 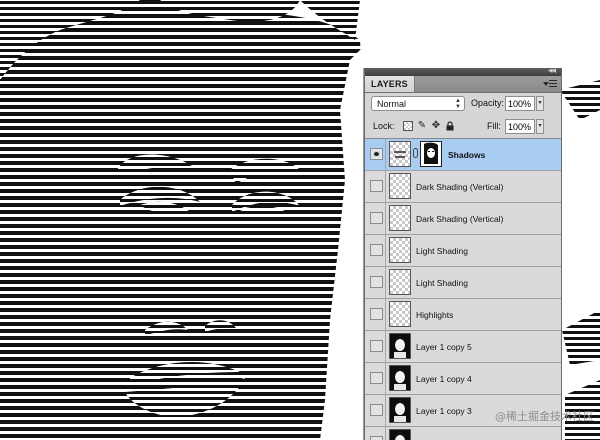 What do you see at coordinates (431, 154) in the screenshot?
I see `layer-mask-thumbnail` at bounding box center [431, 154].